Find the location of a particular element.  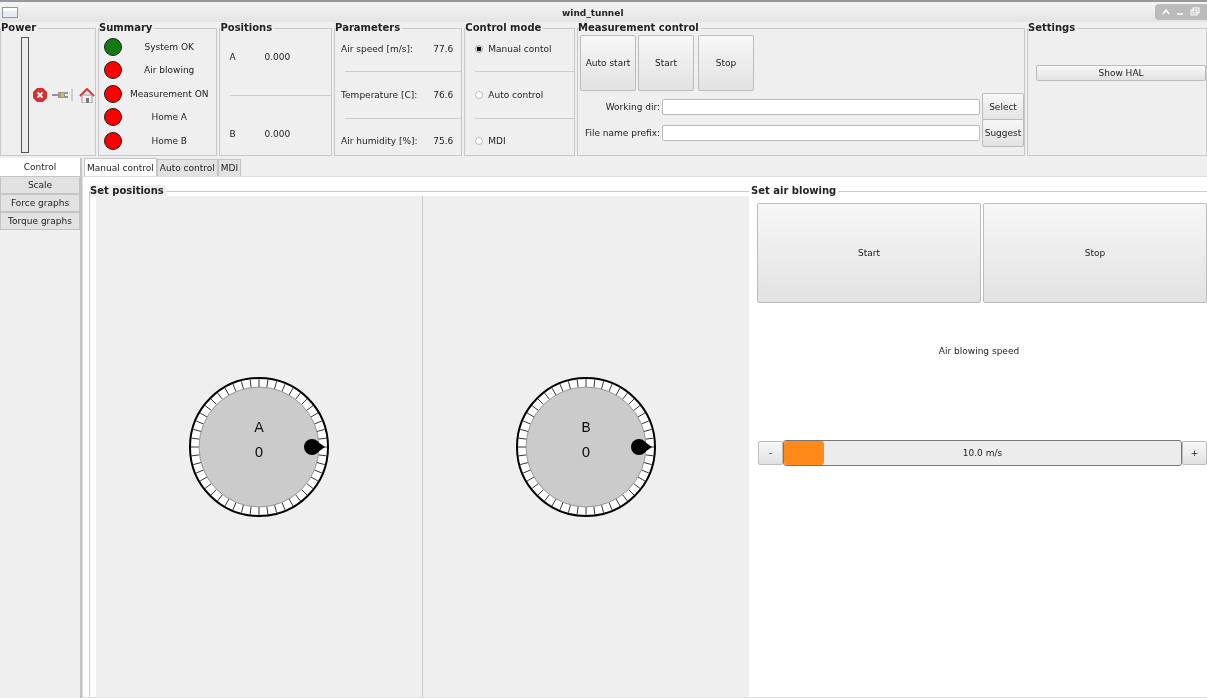

slider-reading: 10.0 m/s is located at coordinates (982, 453).